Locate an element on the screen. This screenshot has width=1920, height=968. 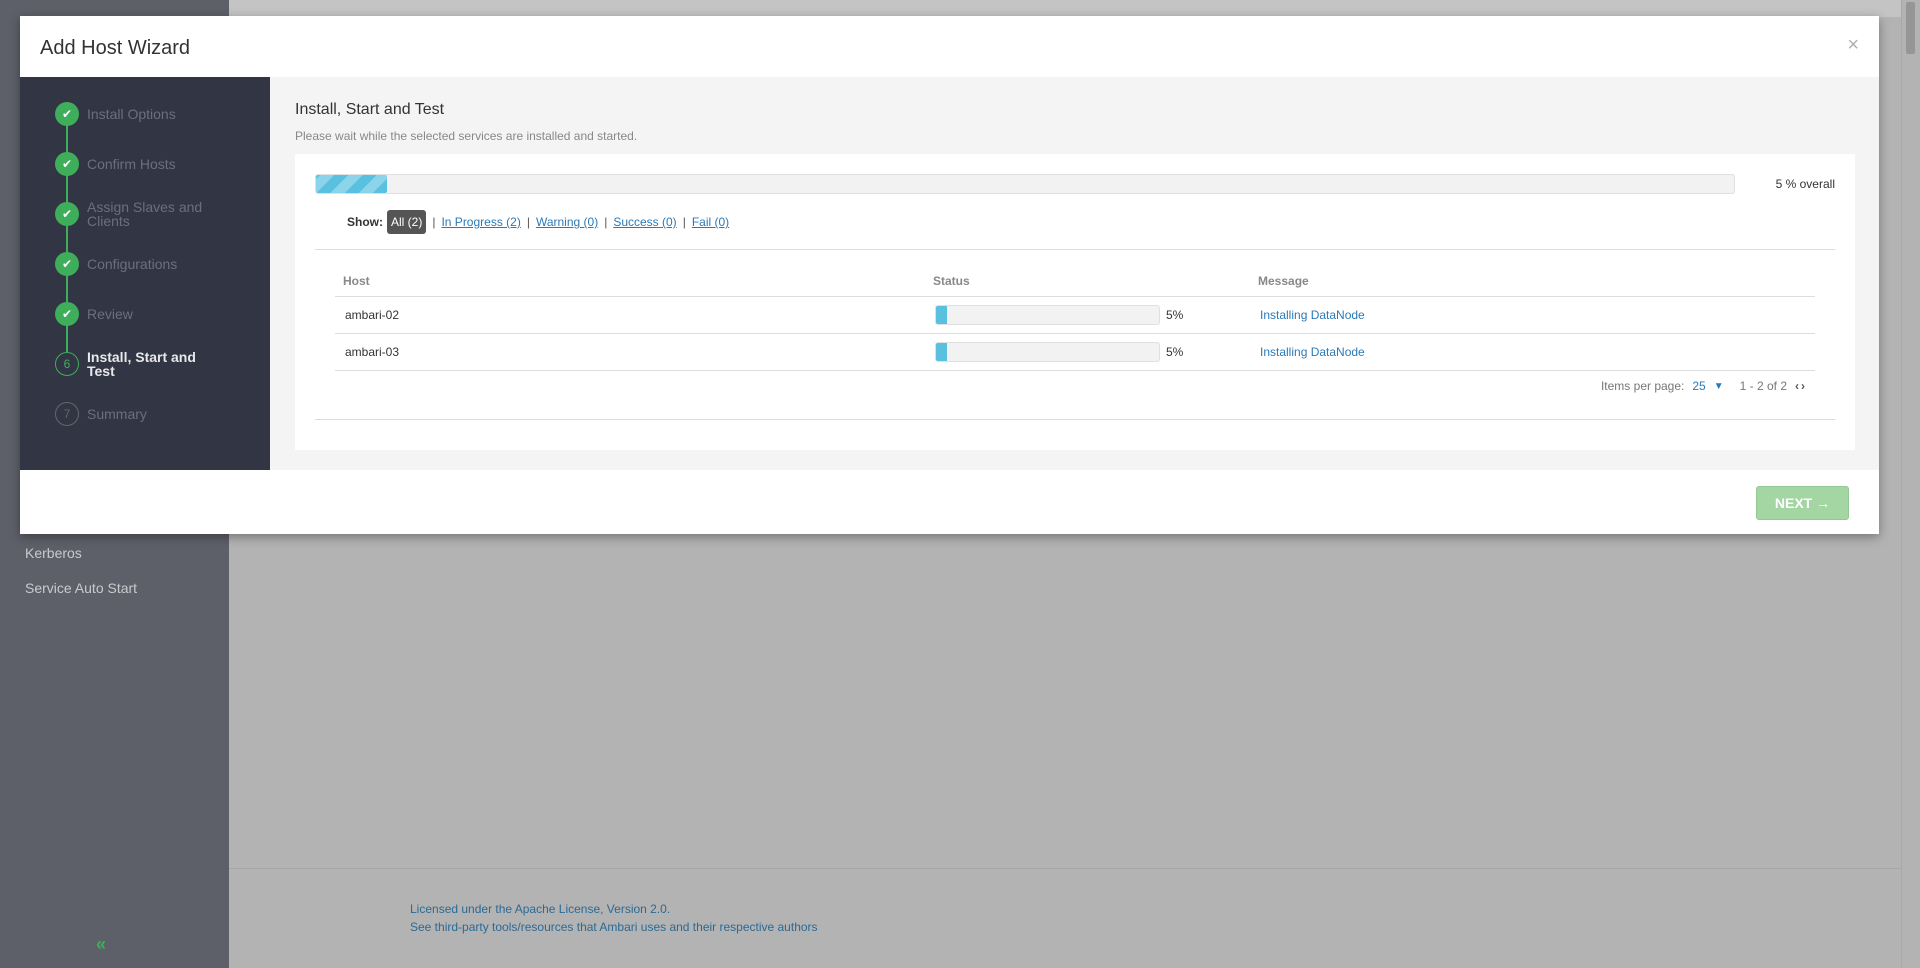
step-review: ✔ Review is located at coordinates (141, 314).